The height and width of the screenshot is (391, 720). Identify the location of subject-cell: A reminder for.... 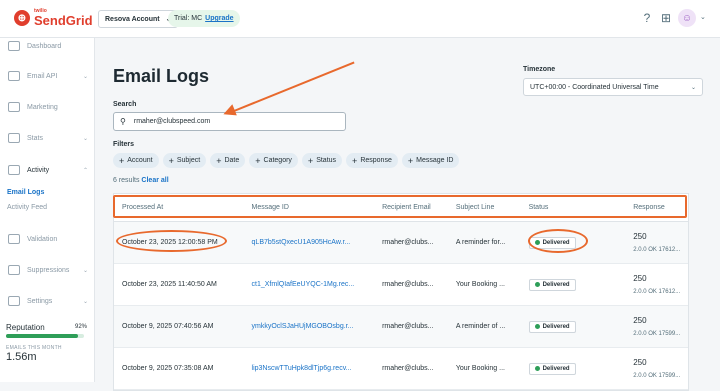
(480, 242).